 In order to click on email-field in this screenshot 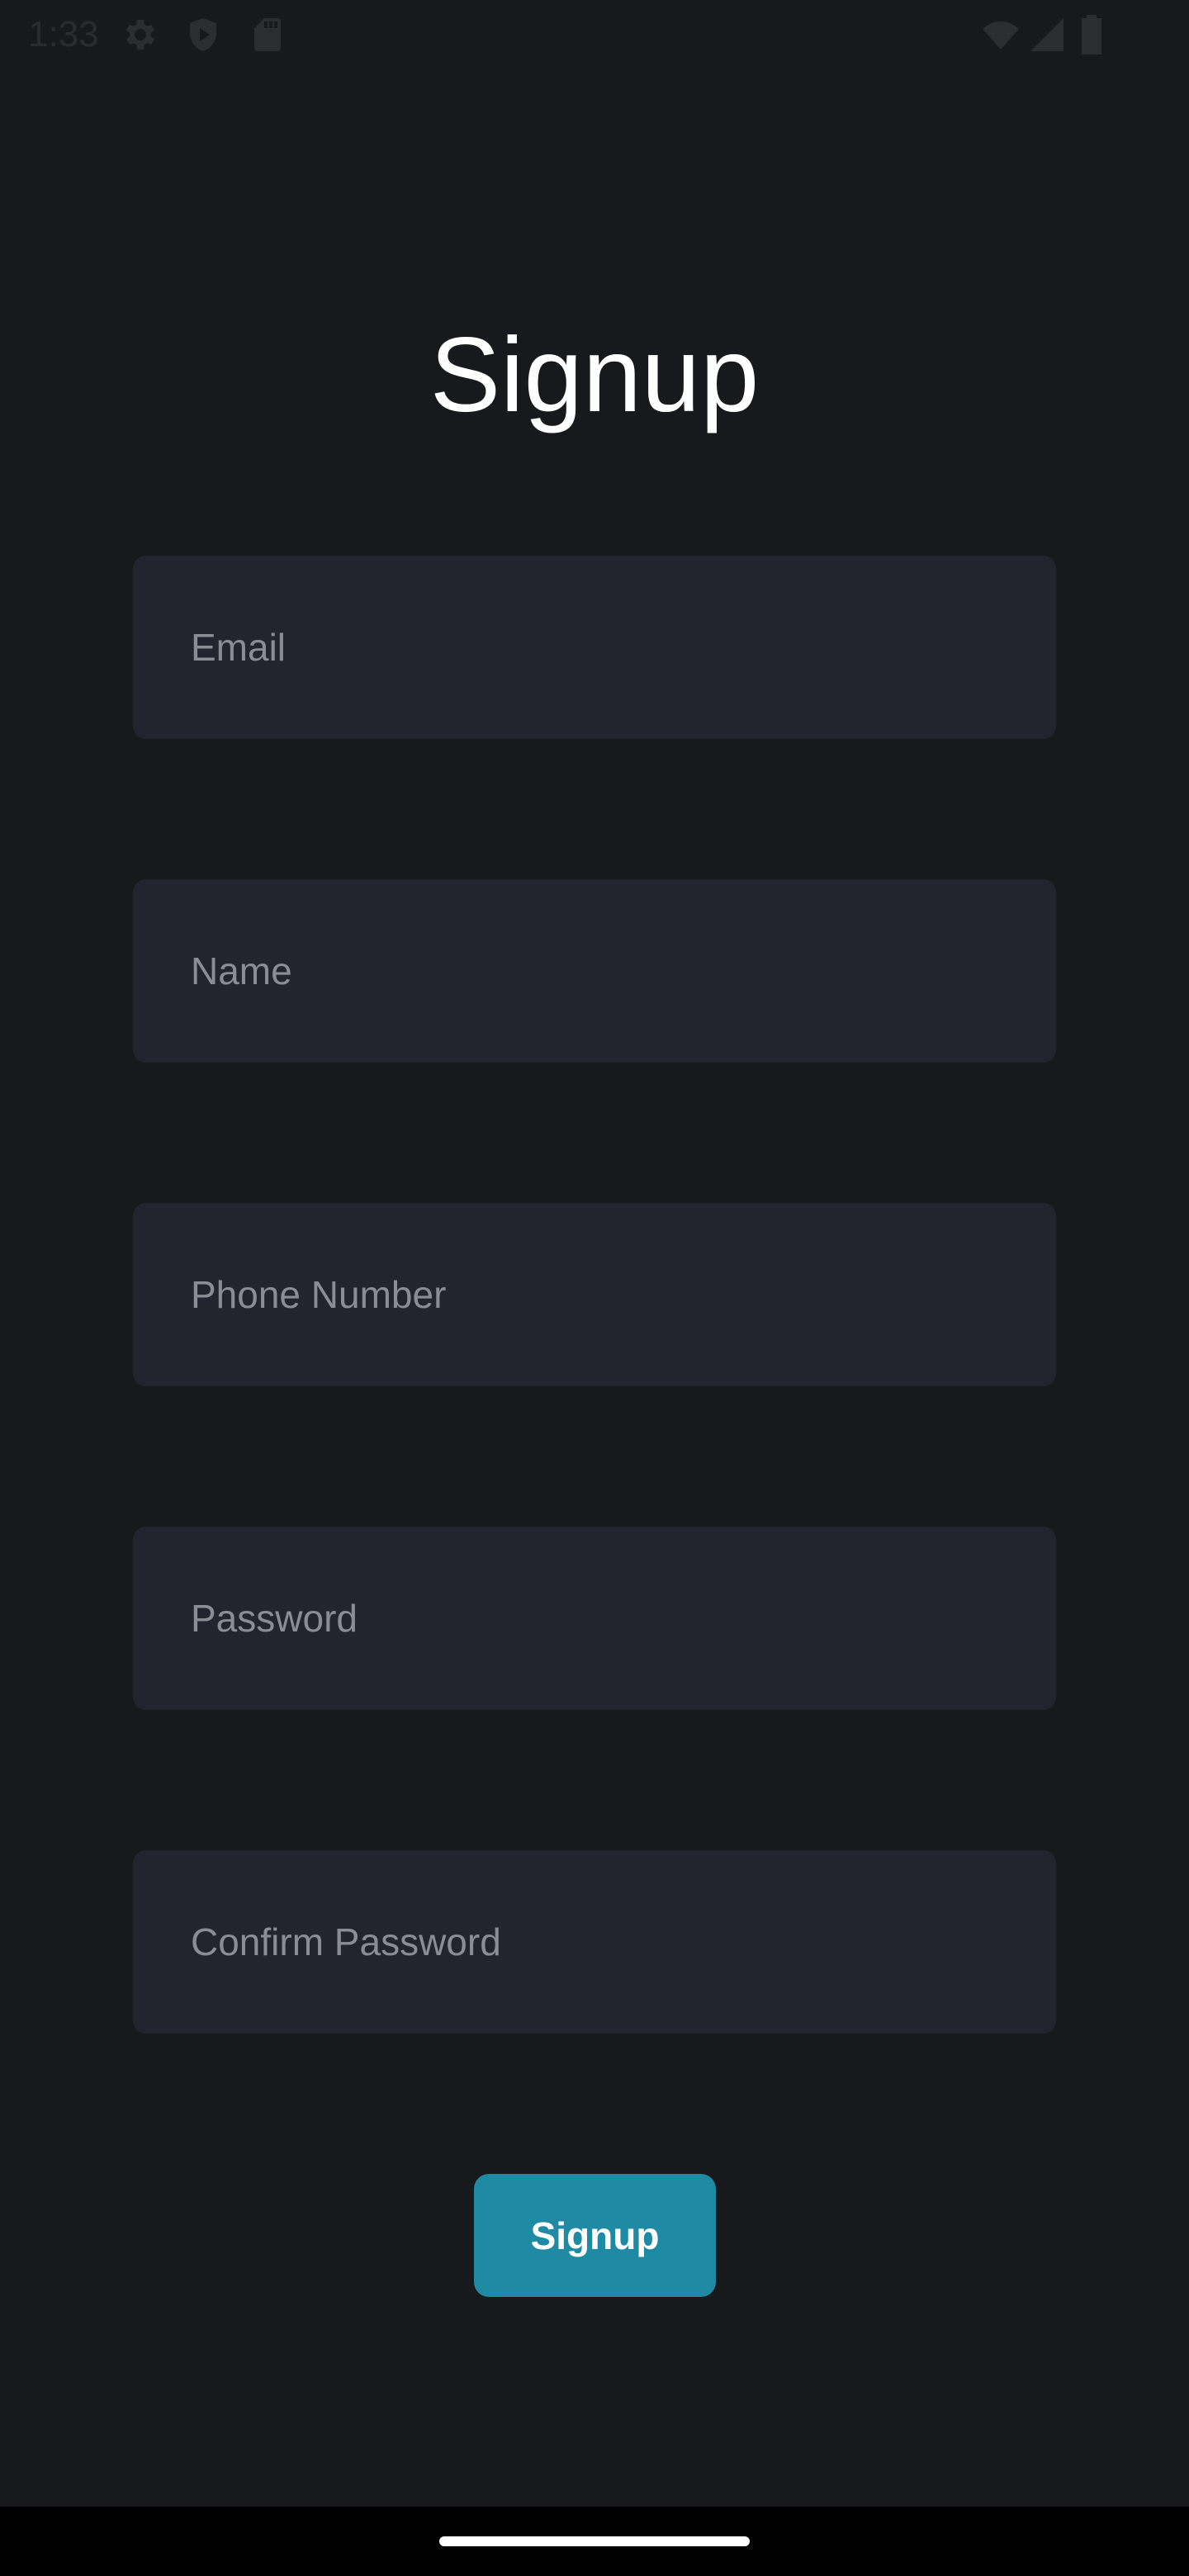, I will do `click(594, 647)`.